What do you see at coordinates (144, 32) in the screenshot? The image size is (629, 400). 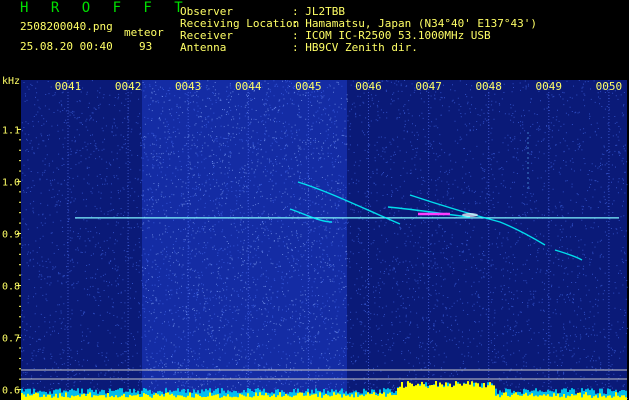 I see `mode-label: meteor` at bounding box center [144, 32].